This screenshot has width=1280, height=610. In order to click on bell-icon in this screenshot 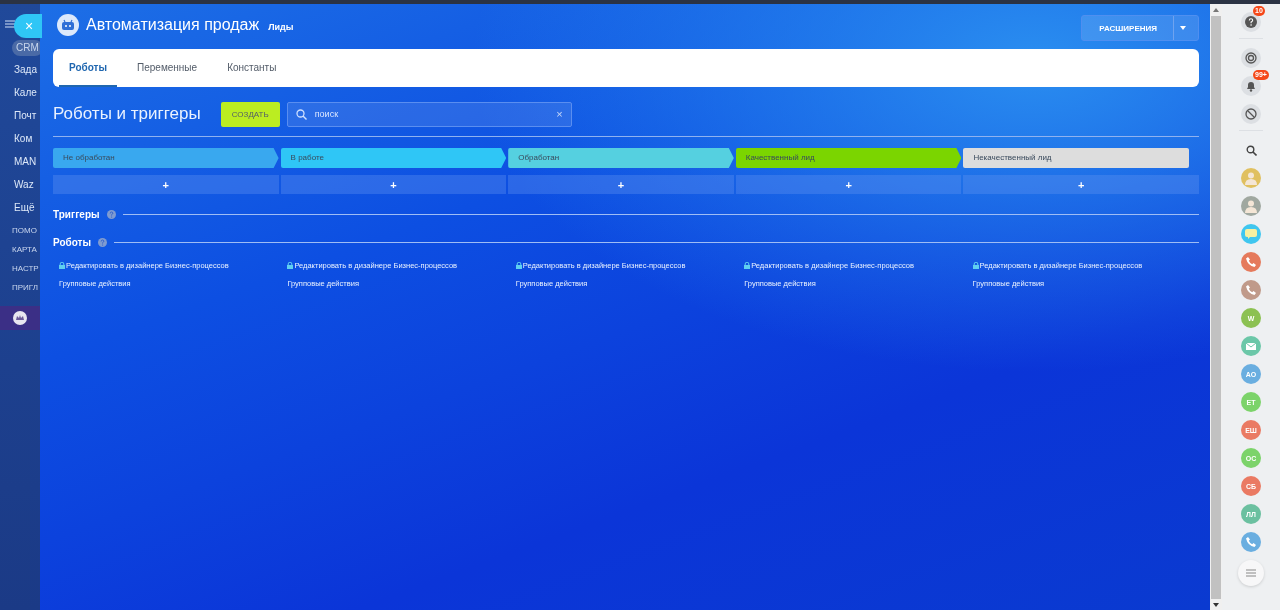, I will do `click(1251, 86)`.